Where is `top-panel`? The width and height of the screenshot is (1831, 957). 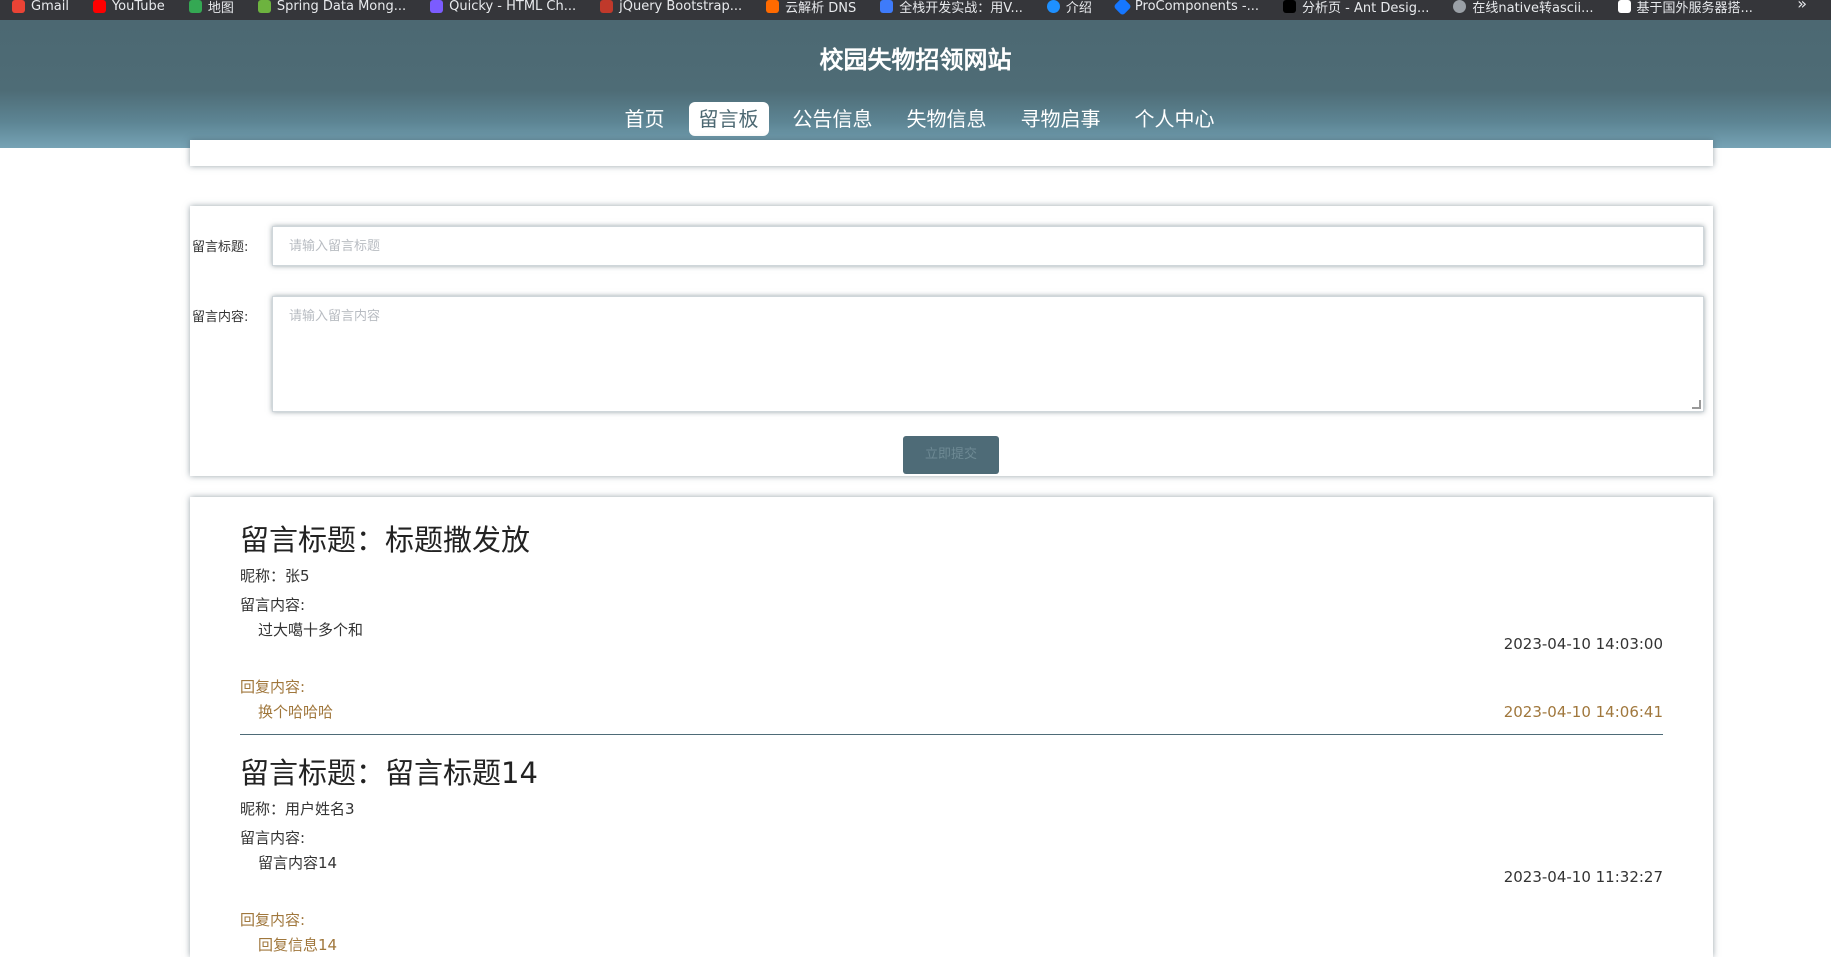
top-panel is located at coordinates (951, 153).